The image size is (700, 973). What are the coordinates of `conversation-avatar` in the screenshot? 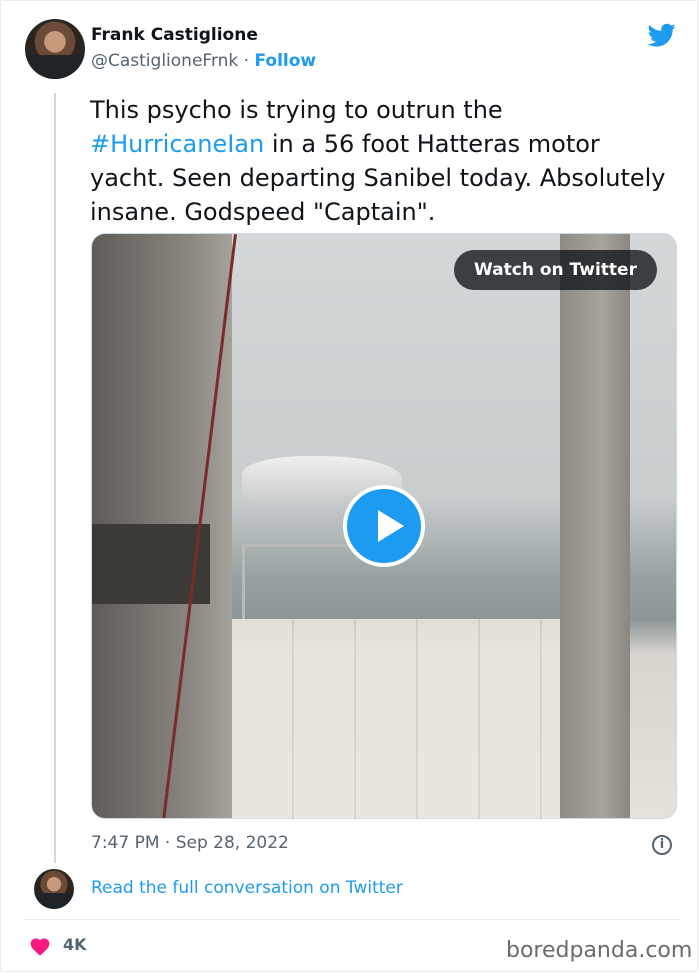 It's located at (54, 889).